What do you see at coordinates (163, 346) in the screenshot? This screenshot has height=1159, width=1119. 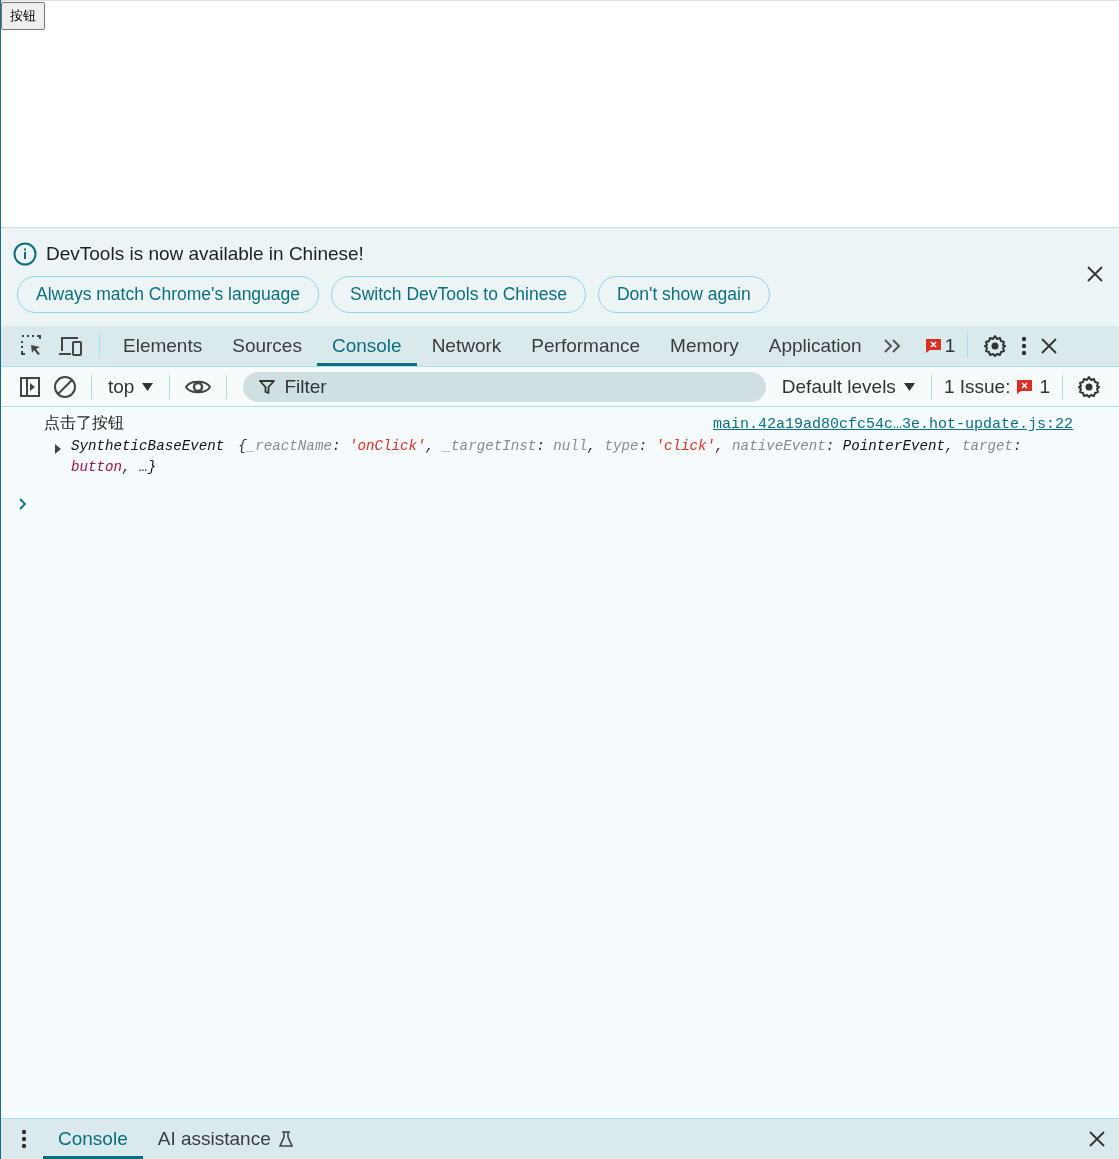 I see `panel-tab: Elements` at bounding box center [163, 346].